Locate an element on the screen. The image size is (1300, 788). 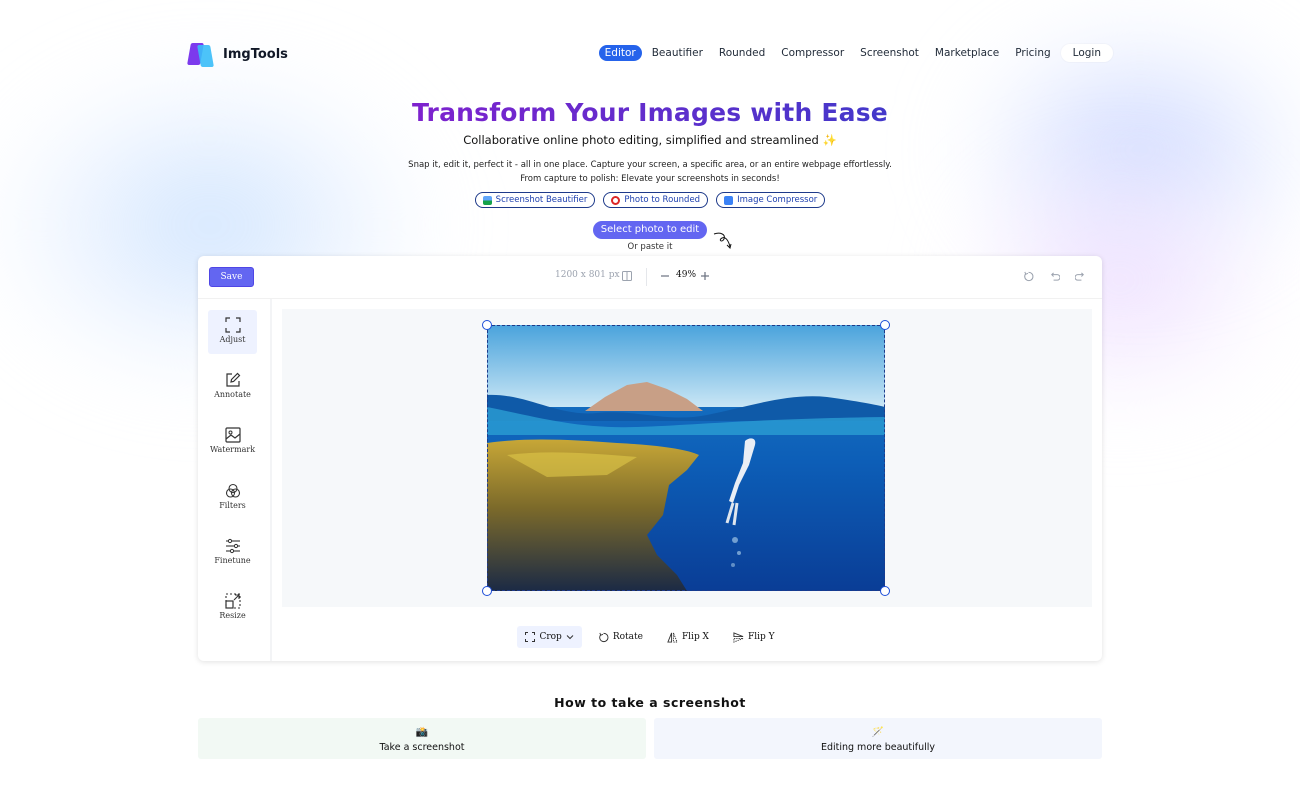
rotate-button: Rotate is located at coordinates (620, 637).